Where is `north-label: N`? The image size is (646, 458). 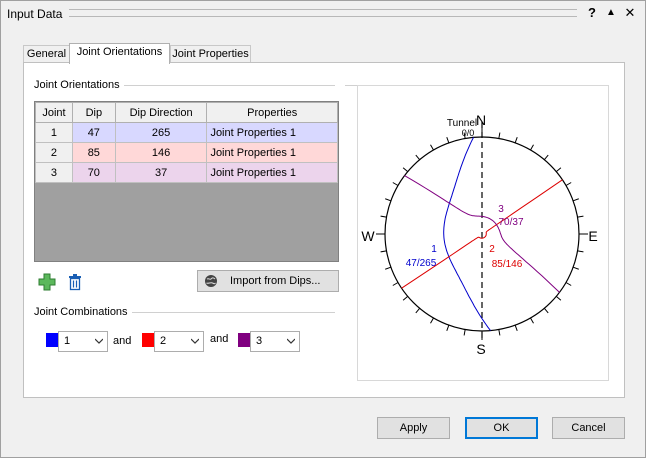 north-label: N is located at coordinates (481, 120).